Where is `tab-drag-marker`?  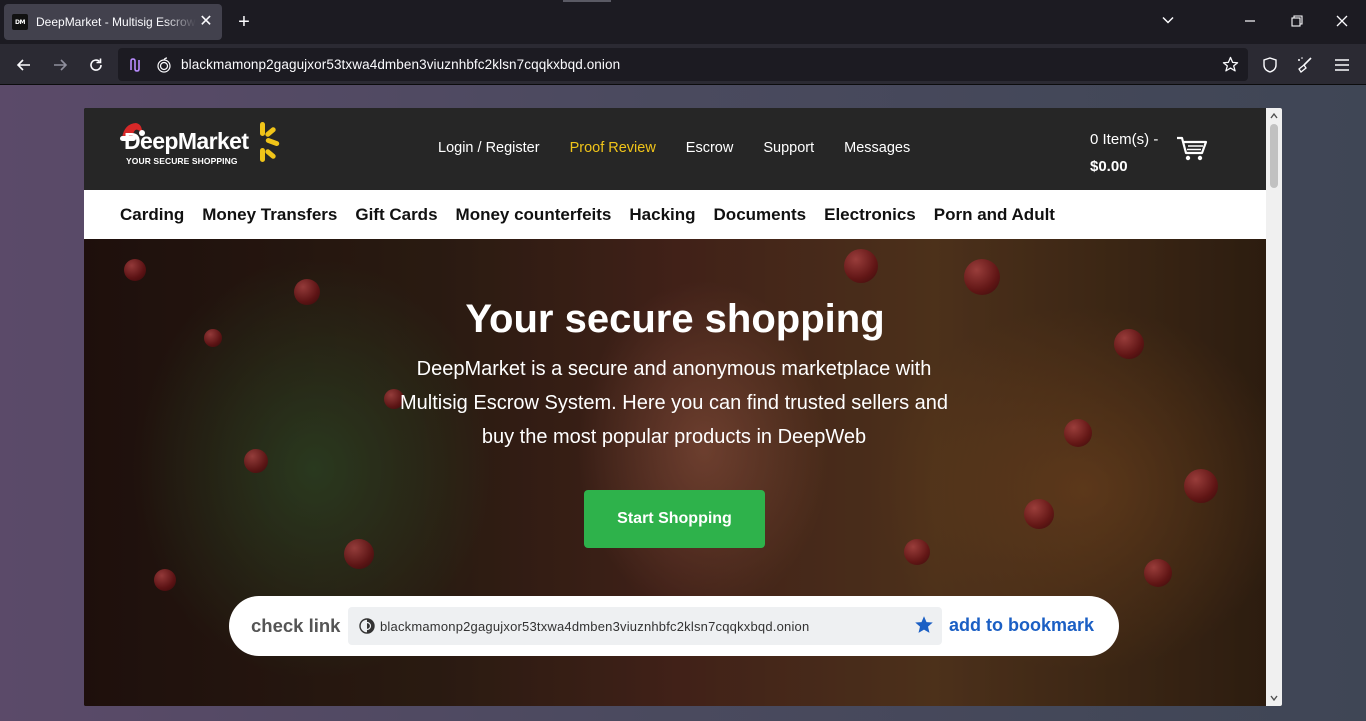
tab-drag-marker is located at coordinates (587, 1).